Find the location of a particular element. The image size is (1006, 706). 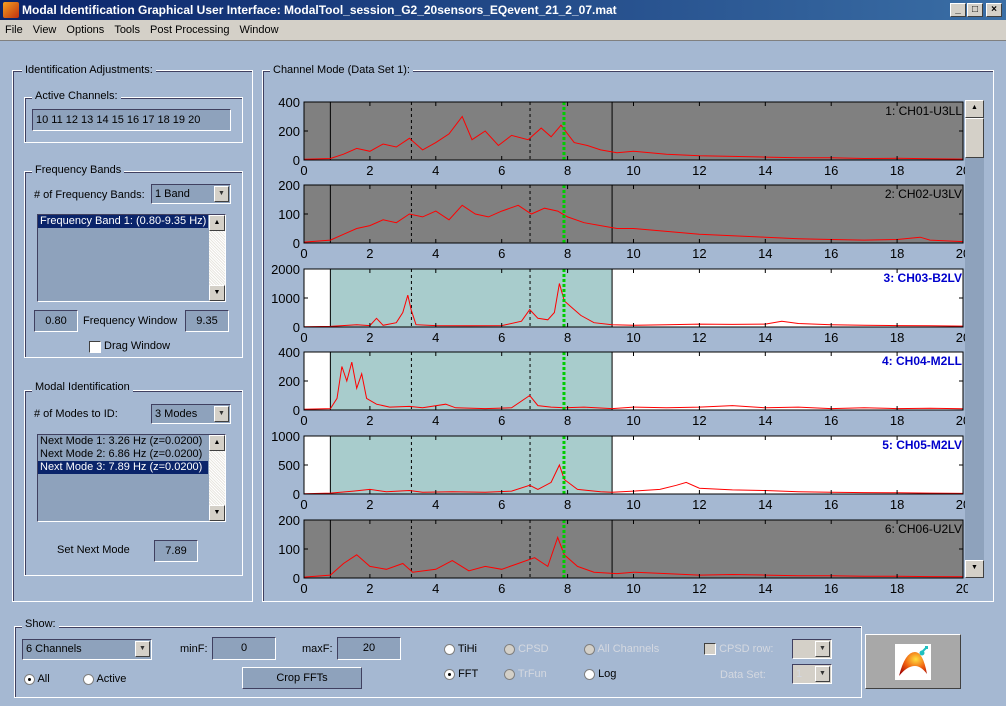

channel-plot-3: 024681012141618200100020003: CH03-B2LV is located at coordinates (619, 303).